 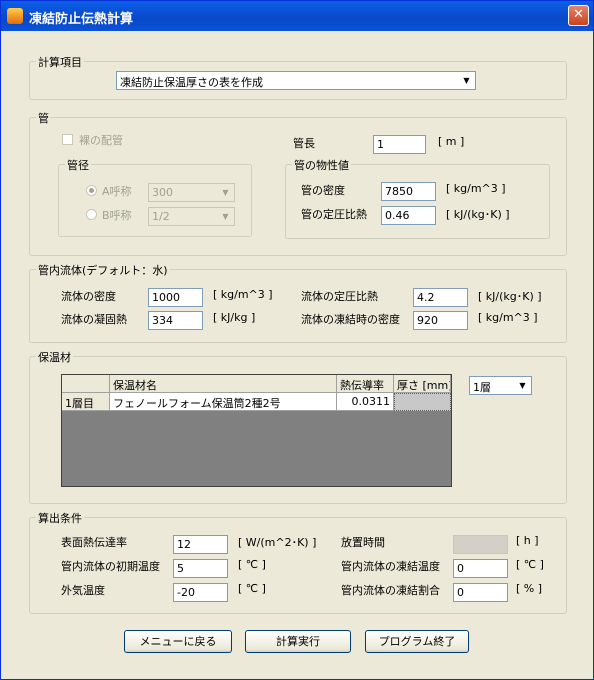 What do you see at coordinates (117, 191) in the screenshot?
I see `a-nominal-label: A呼称` at bounding box center [117, 191].